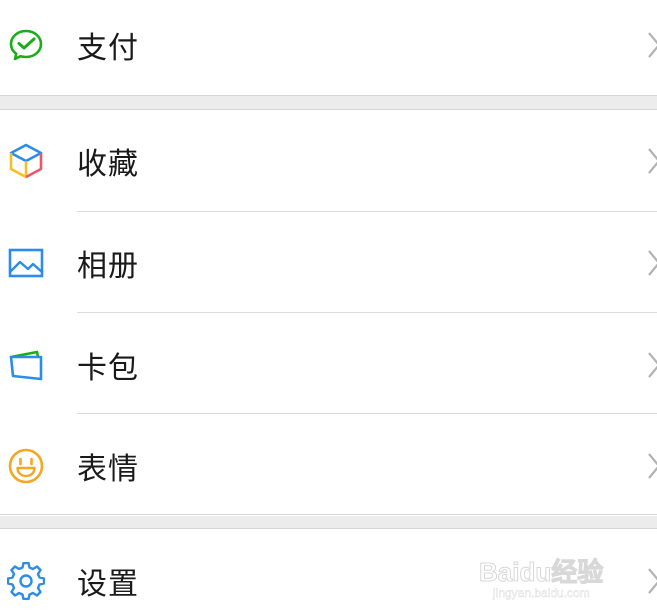  I want to click on menu-item-label: 支付, so click(108, 48).